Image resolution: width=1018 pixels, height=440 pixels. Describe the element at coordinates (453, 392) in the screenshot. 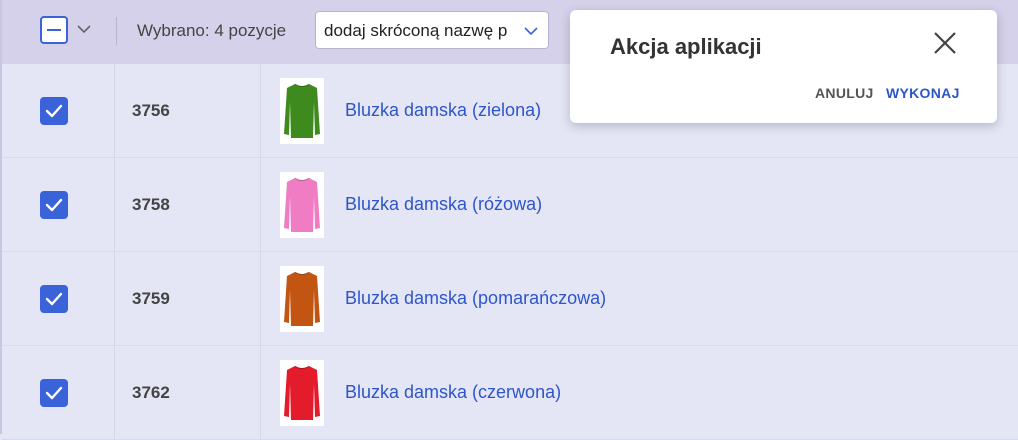

I see `product-name-link: Bluzka damska (czerwona)` at that location.